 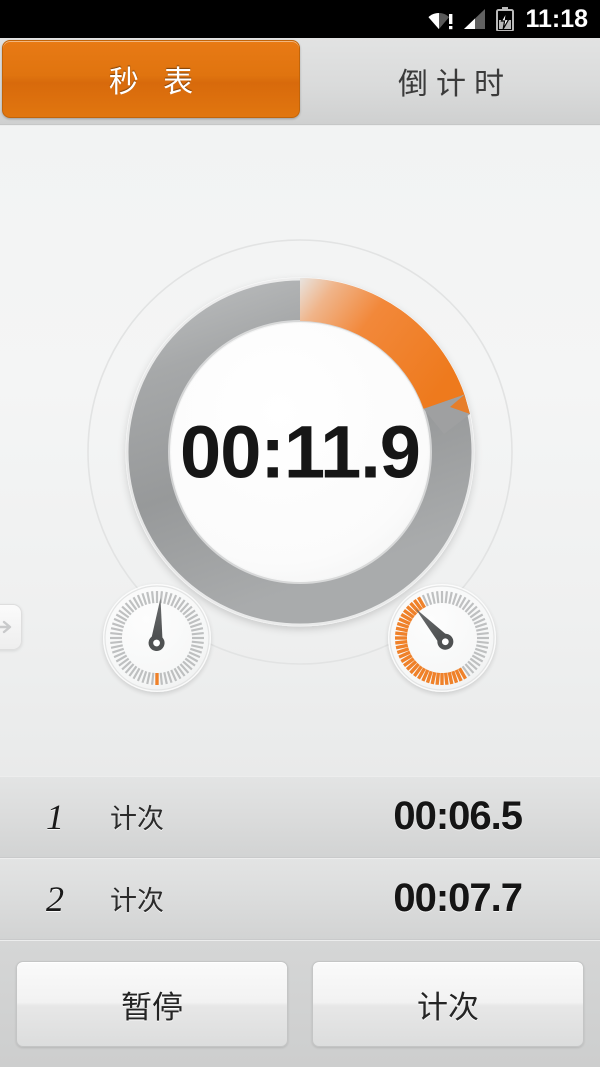 I want to click on tab-bar: 秒 表 倒计时, so click(x=300, y=81).